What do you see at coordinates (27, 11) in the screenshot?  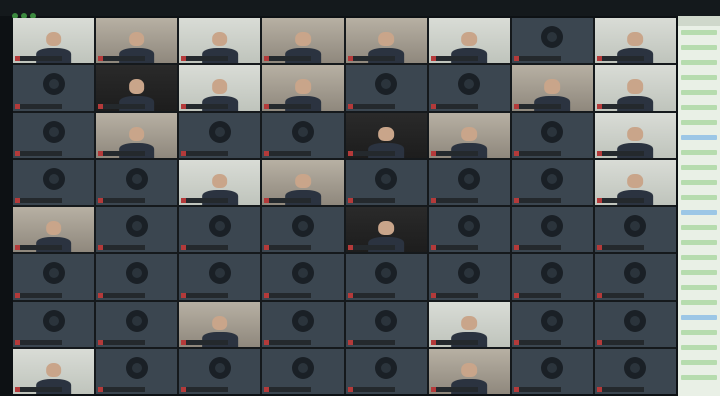 I see `window-controls` at bounding box center [27, 11].